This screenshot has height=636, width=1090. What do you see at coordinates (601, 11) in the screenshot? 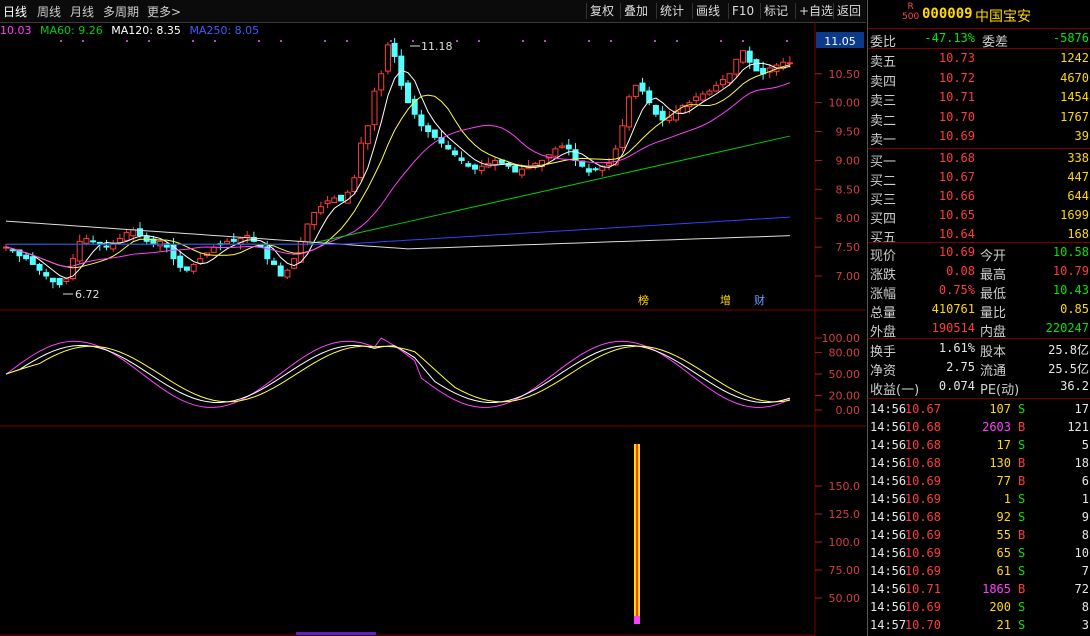
I see `adjust-button: 复权` at bounding box center [601, 11].